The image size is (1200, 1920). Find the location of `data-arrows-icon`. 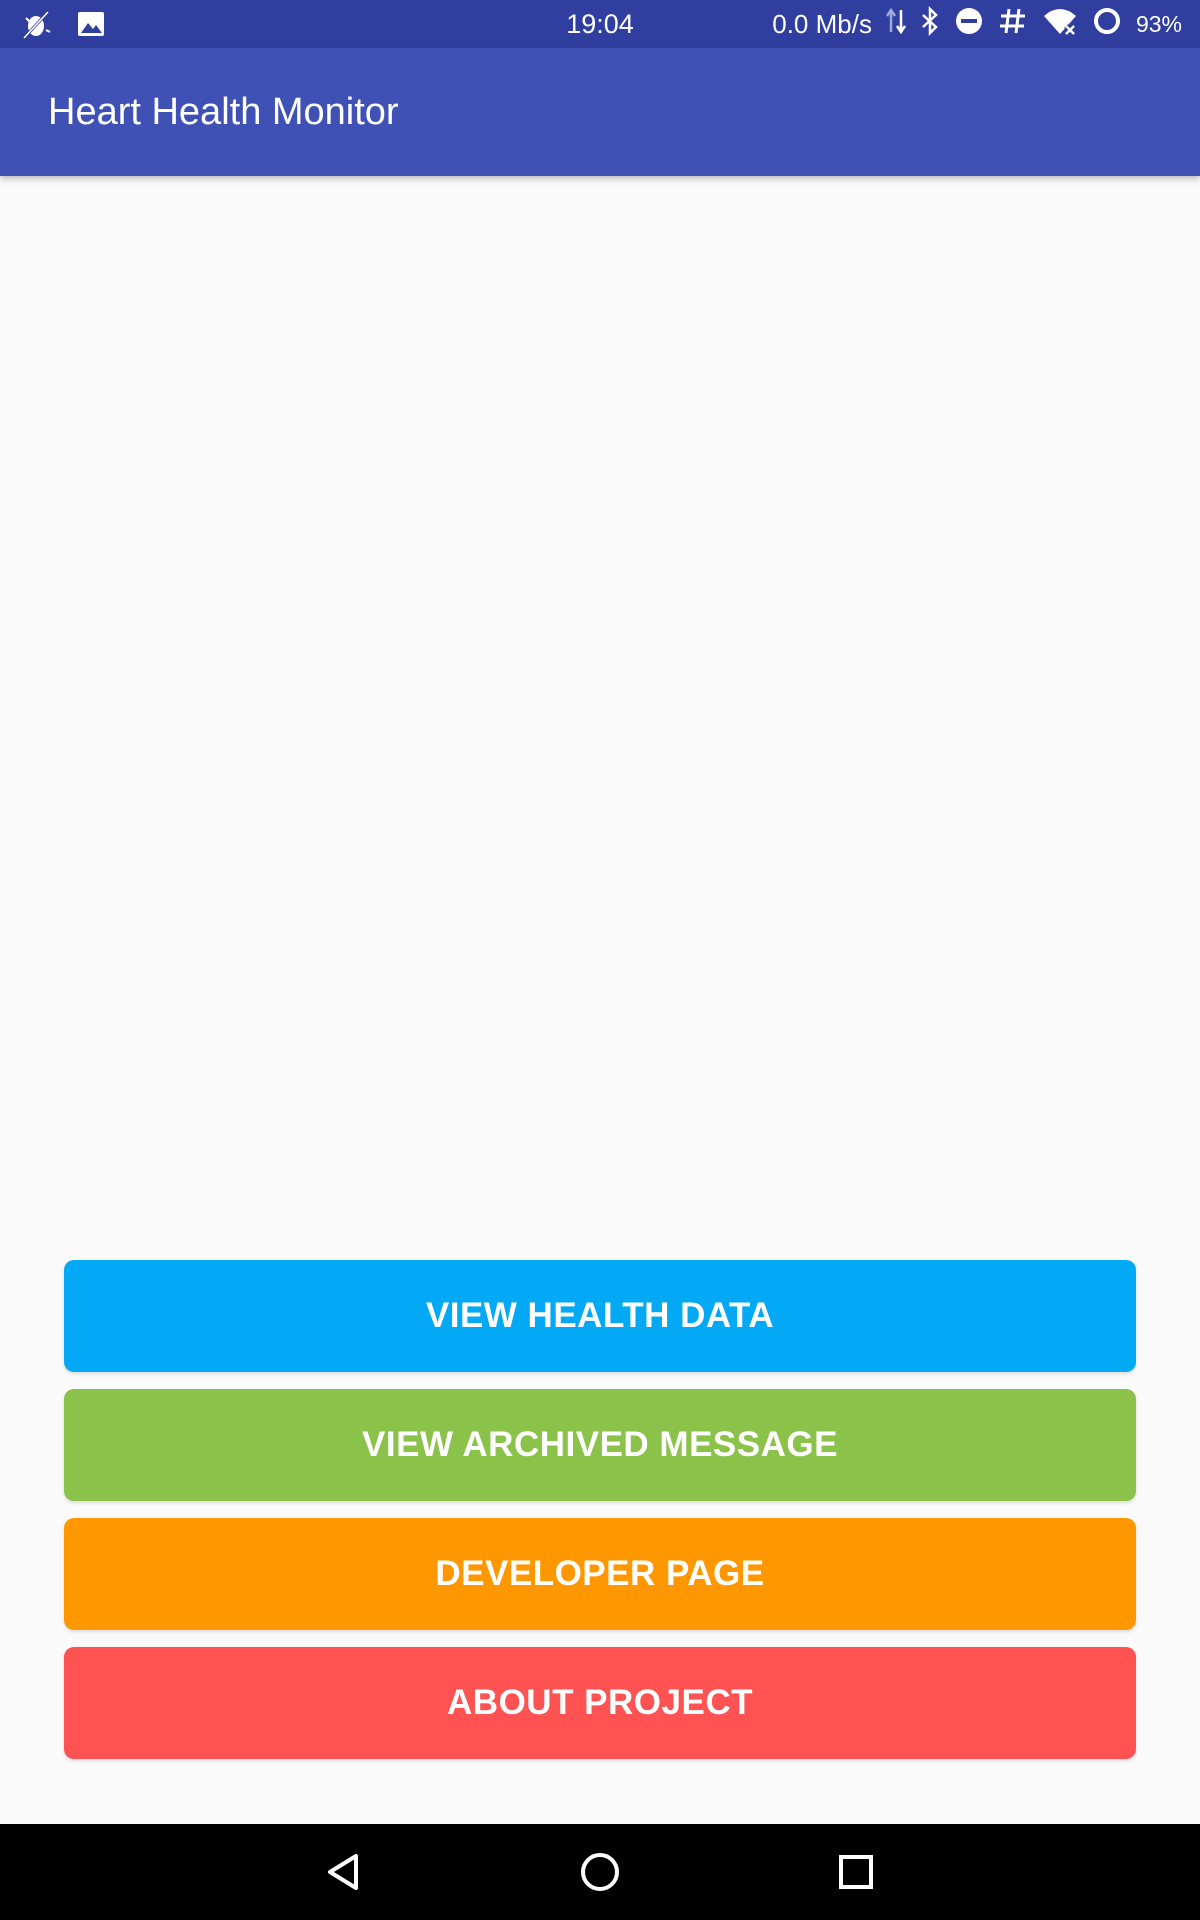

data-arrows-icon is located at coordinates (895, 24).